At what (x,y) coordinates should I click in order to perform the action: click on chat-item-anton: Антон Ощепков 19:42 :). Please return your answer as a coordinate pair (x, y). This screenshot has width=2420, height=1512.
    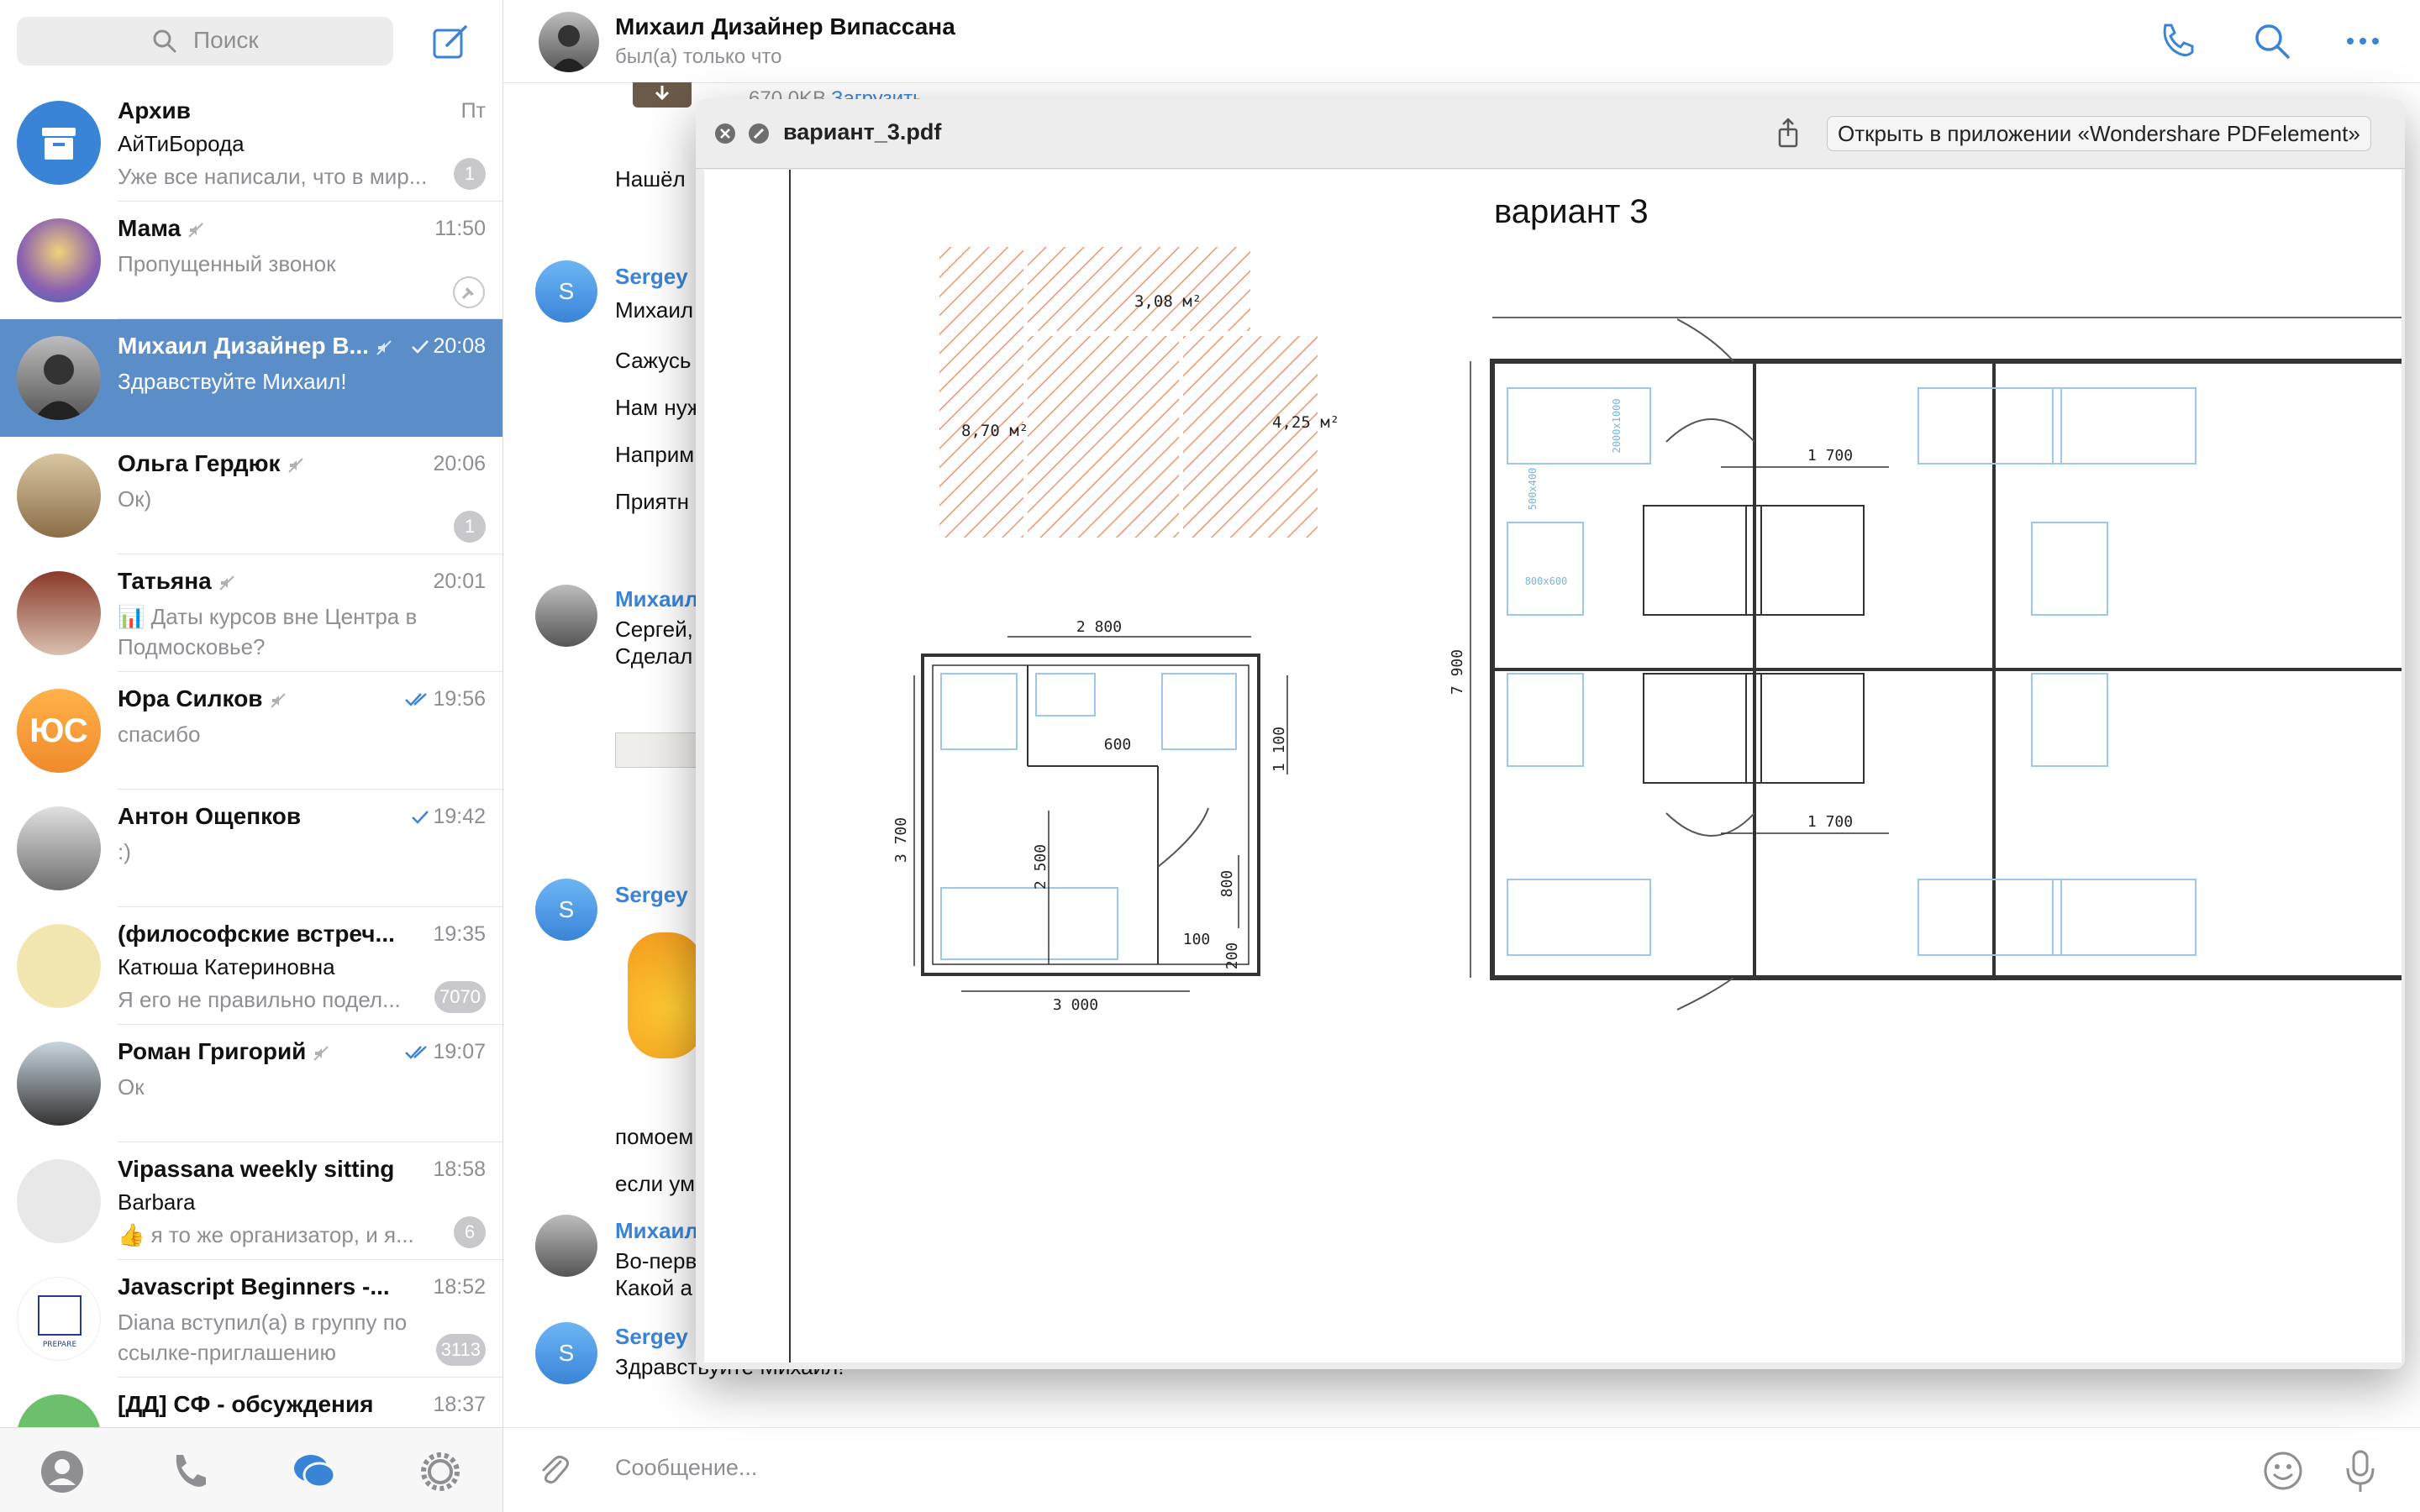
    Looking at the image, I should click on (251, 848).